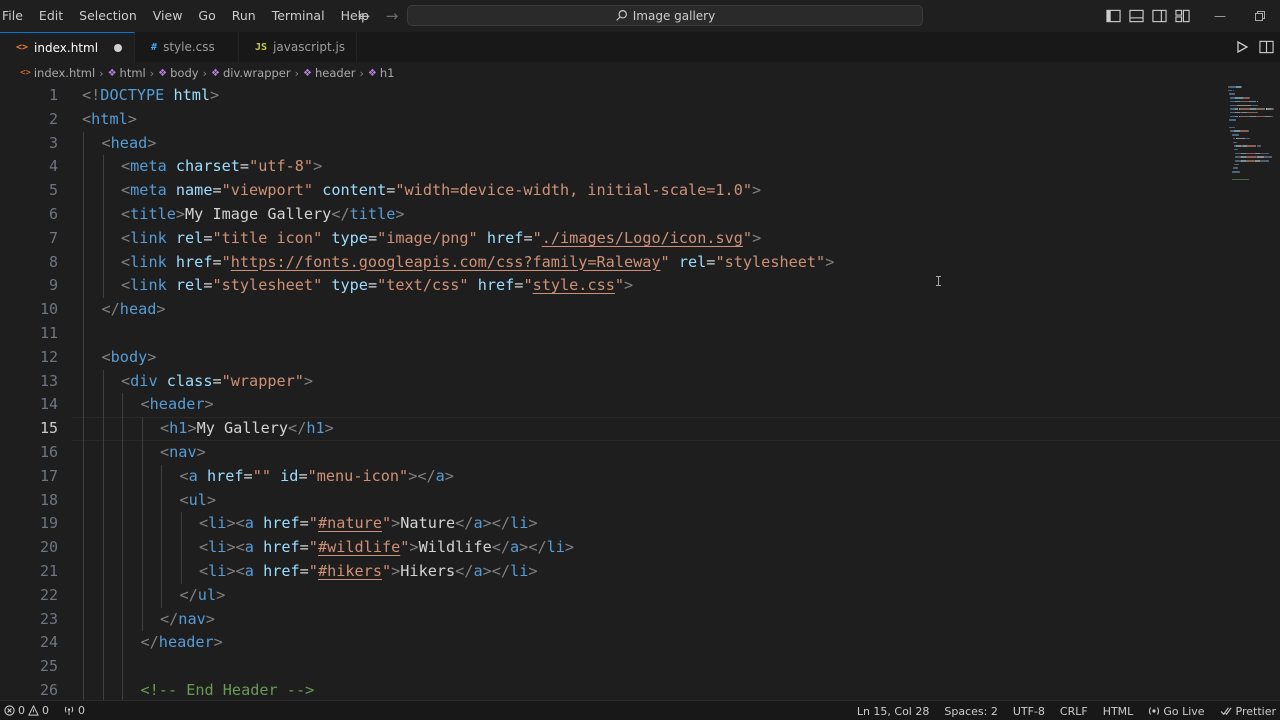 The width and height of the screenshot is (1280, 720). Describe the element at coordinates (652, 96) in the screenshot. I see `code-line: <!DOCTYPE html>` at that location.